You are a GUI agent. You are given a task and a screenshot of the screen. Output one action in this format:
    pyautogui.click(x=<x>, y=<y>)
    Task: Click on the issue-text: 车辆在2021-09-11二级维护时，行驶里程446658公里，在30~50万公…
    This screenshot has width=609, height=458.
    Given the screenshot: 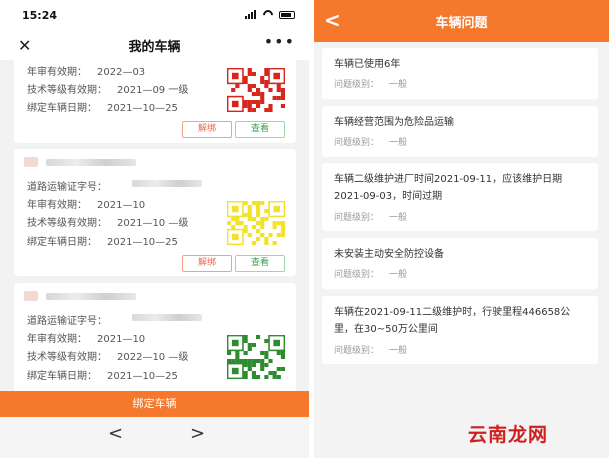 What is the action you would take?
    pyautogui.click(x=452, y=321)
    